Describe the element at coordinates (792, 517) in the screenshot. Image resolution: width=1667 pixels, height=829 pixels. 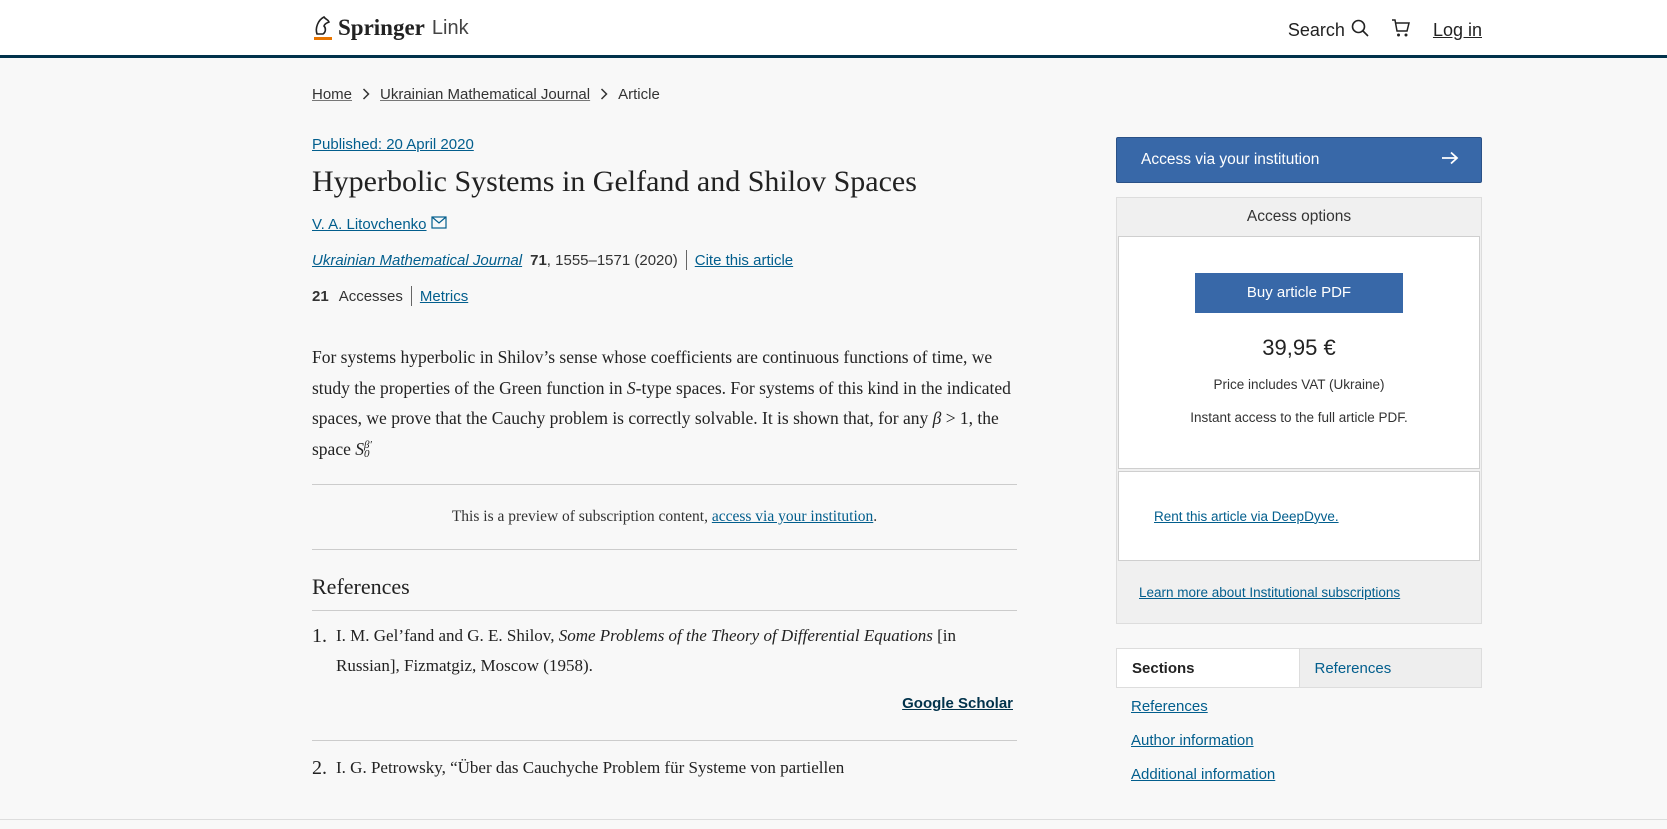
I see `preview-access-link: access via your institution` at that location.